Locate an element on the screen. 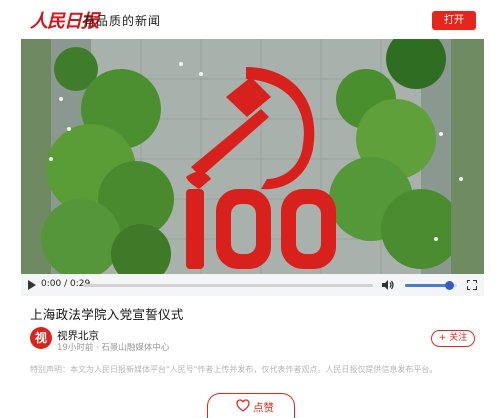 The height and width of the screenshot is (418, 499). volume-icon is located at coordinates (388, 285).